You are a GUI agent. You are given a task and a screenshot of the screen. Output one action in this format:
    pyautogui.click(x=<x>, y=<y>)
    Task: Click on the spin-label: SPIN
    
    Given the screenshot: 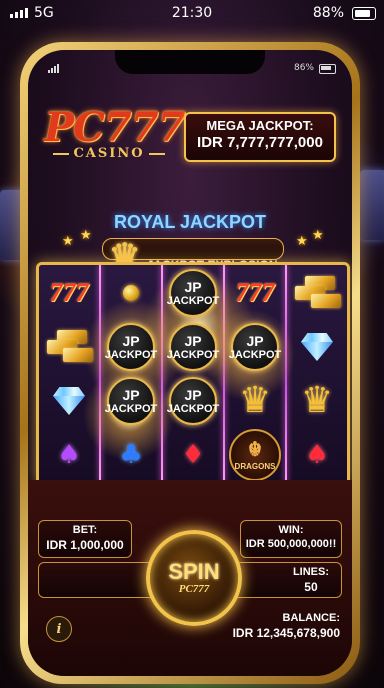 What is the action you would take?
    pyautogui.click(x=194, y=571)
    